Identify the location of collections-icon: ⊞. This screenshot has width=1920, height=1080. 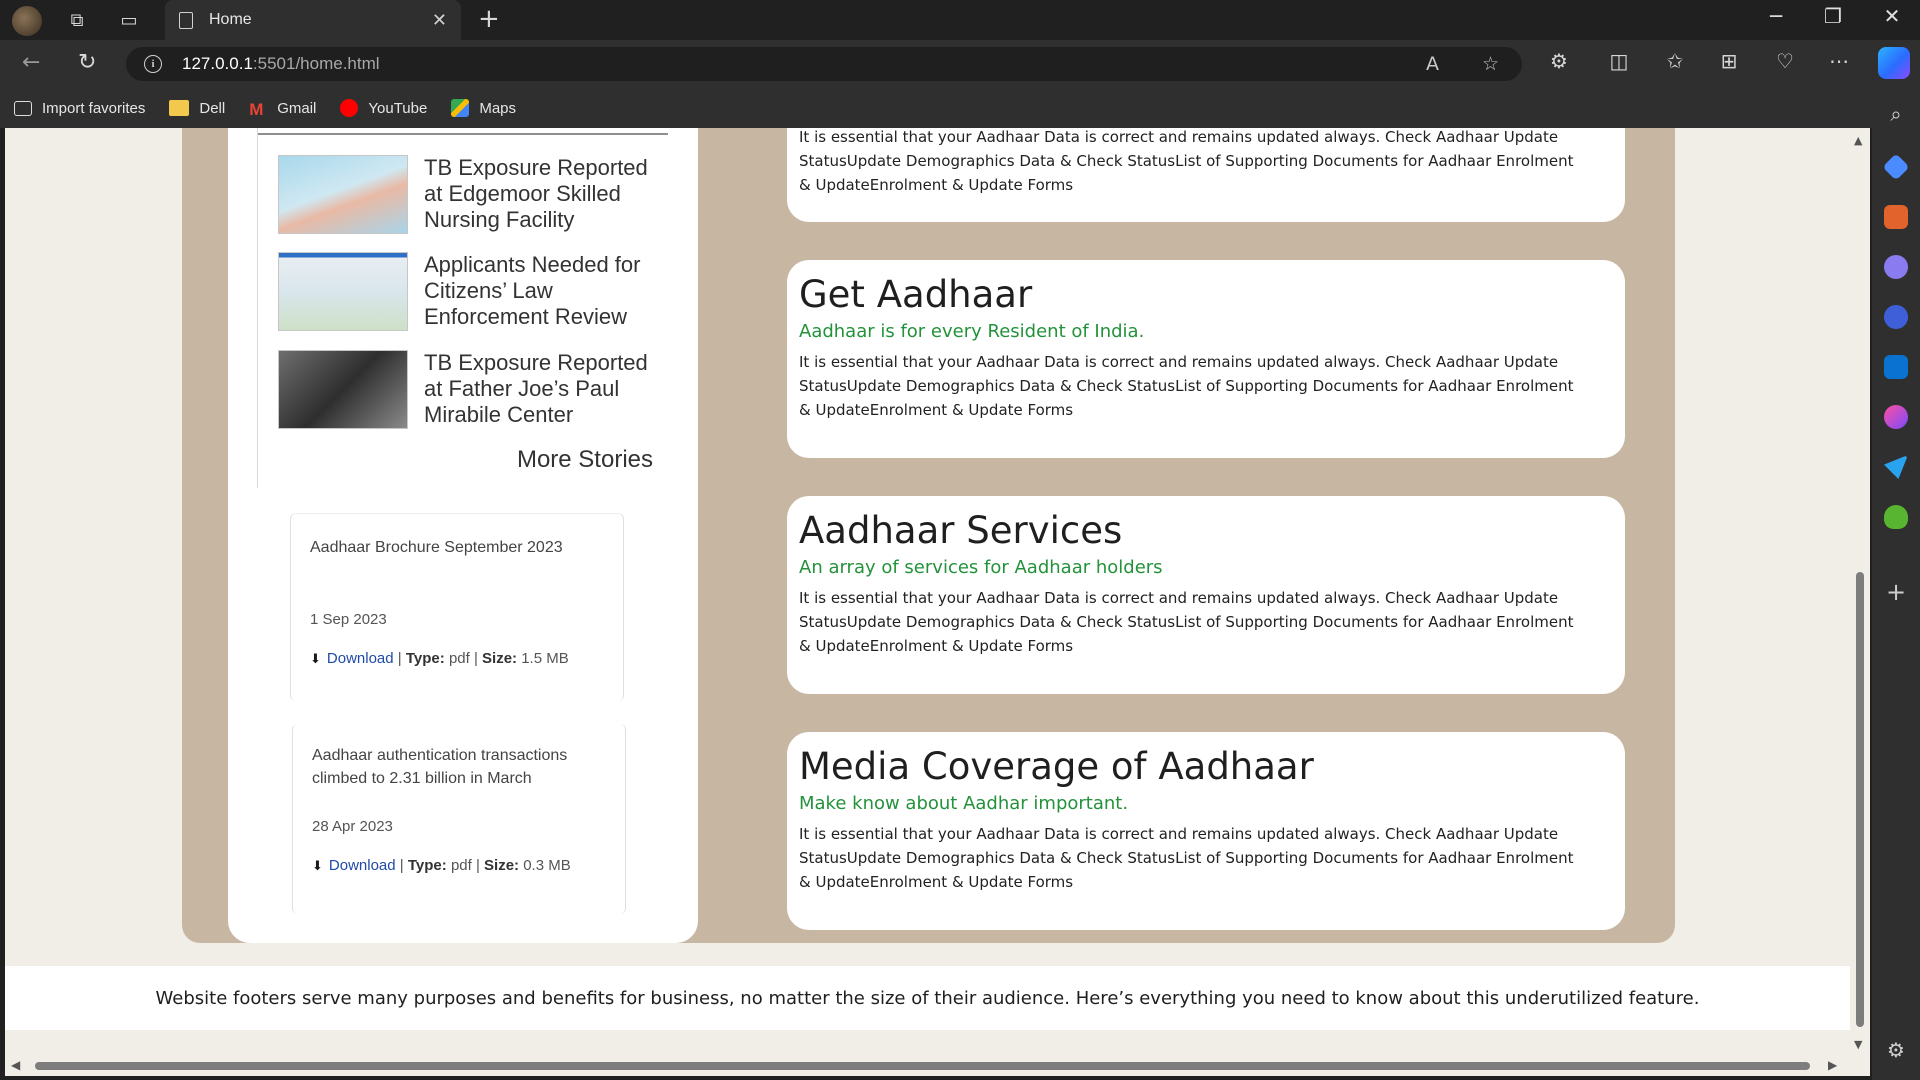
(1729, 61).